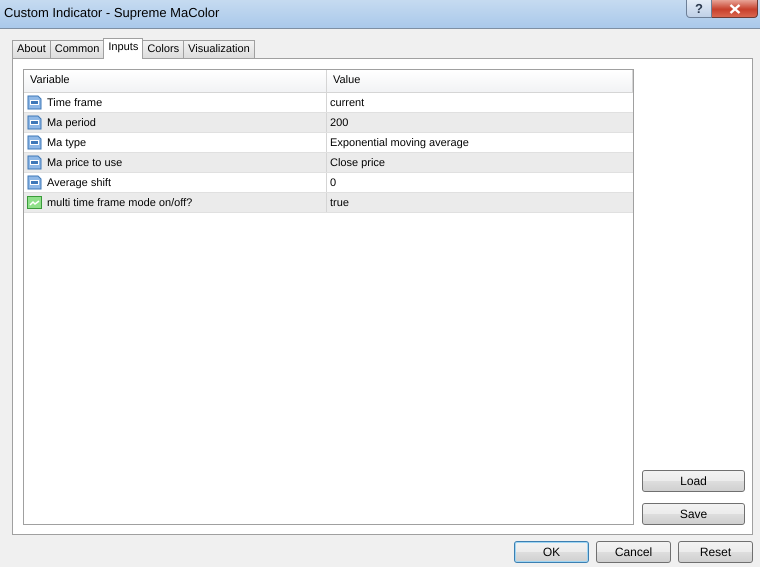  What do you see at coordinates (480, 81) in the screenshot?
I see `column-header: Value` at bounding box center [480, 81].